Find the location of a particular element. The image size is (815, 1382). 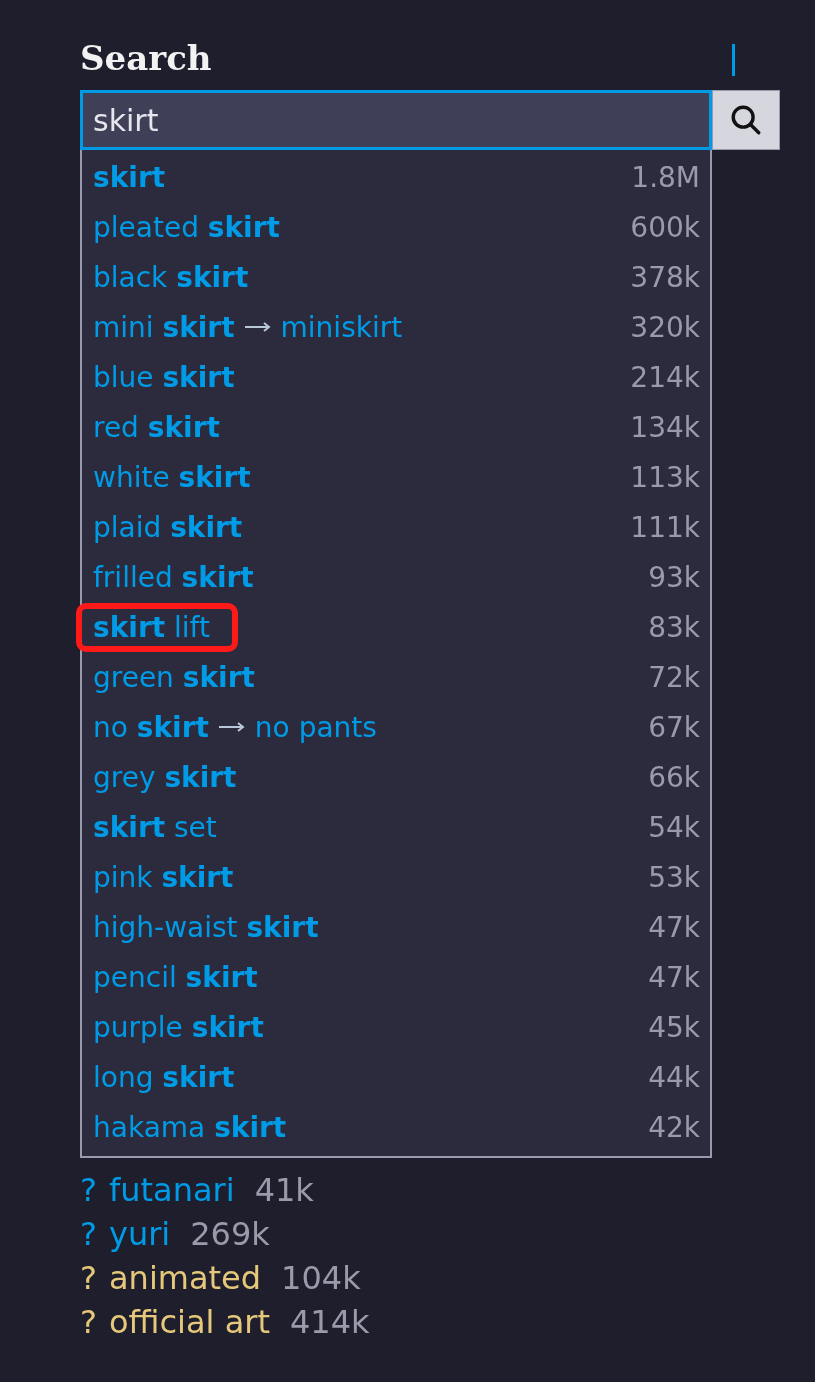

tag-link: animated is located at coordinates (185, 1278).